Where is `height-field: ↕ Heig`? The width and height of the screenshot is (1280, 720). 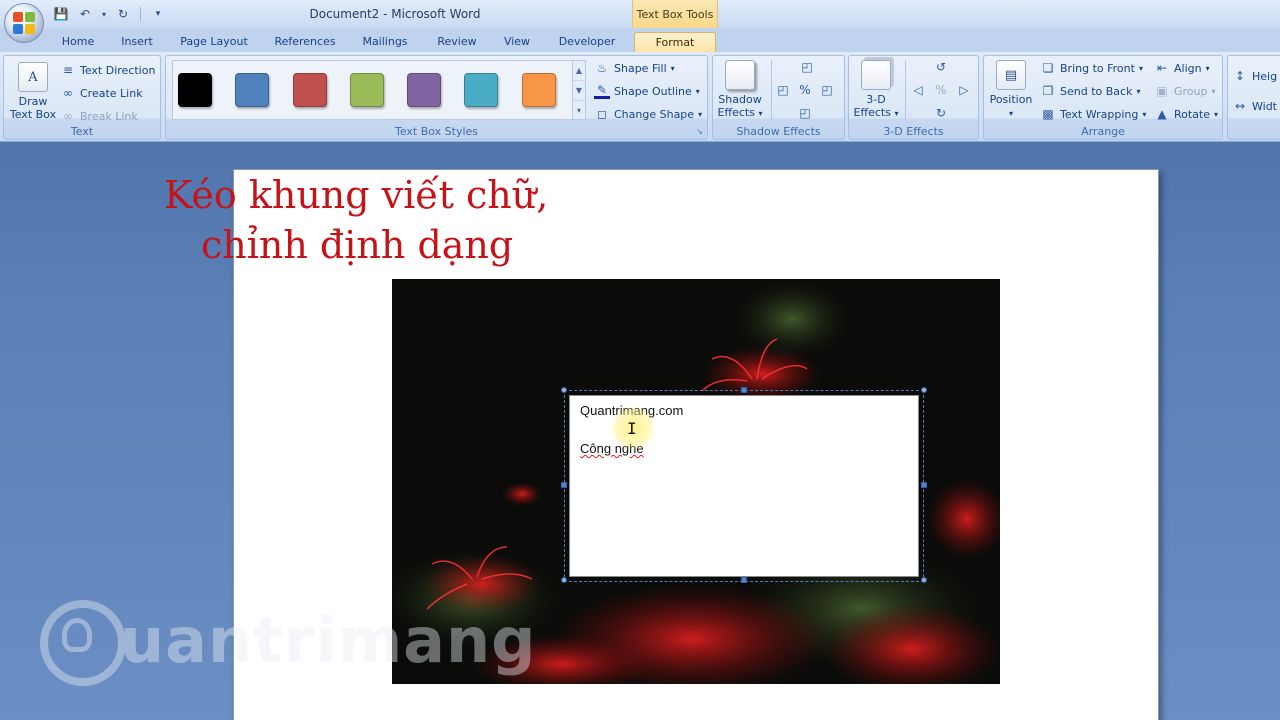
height-field: ↕ Heig is located at coordinates (1254, 76).